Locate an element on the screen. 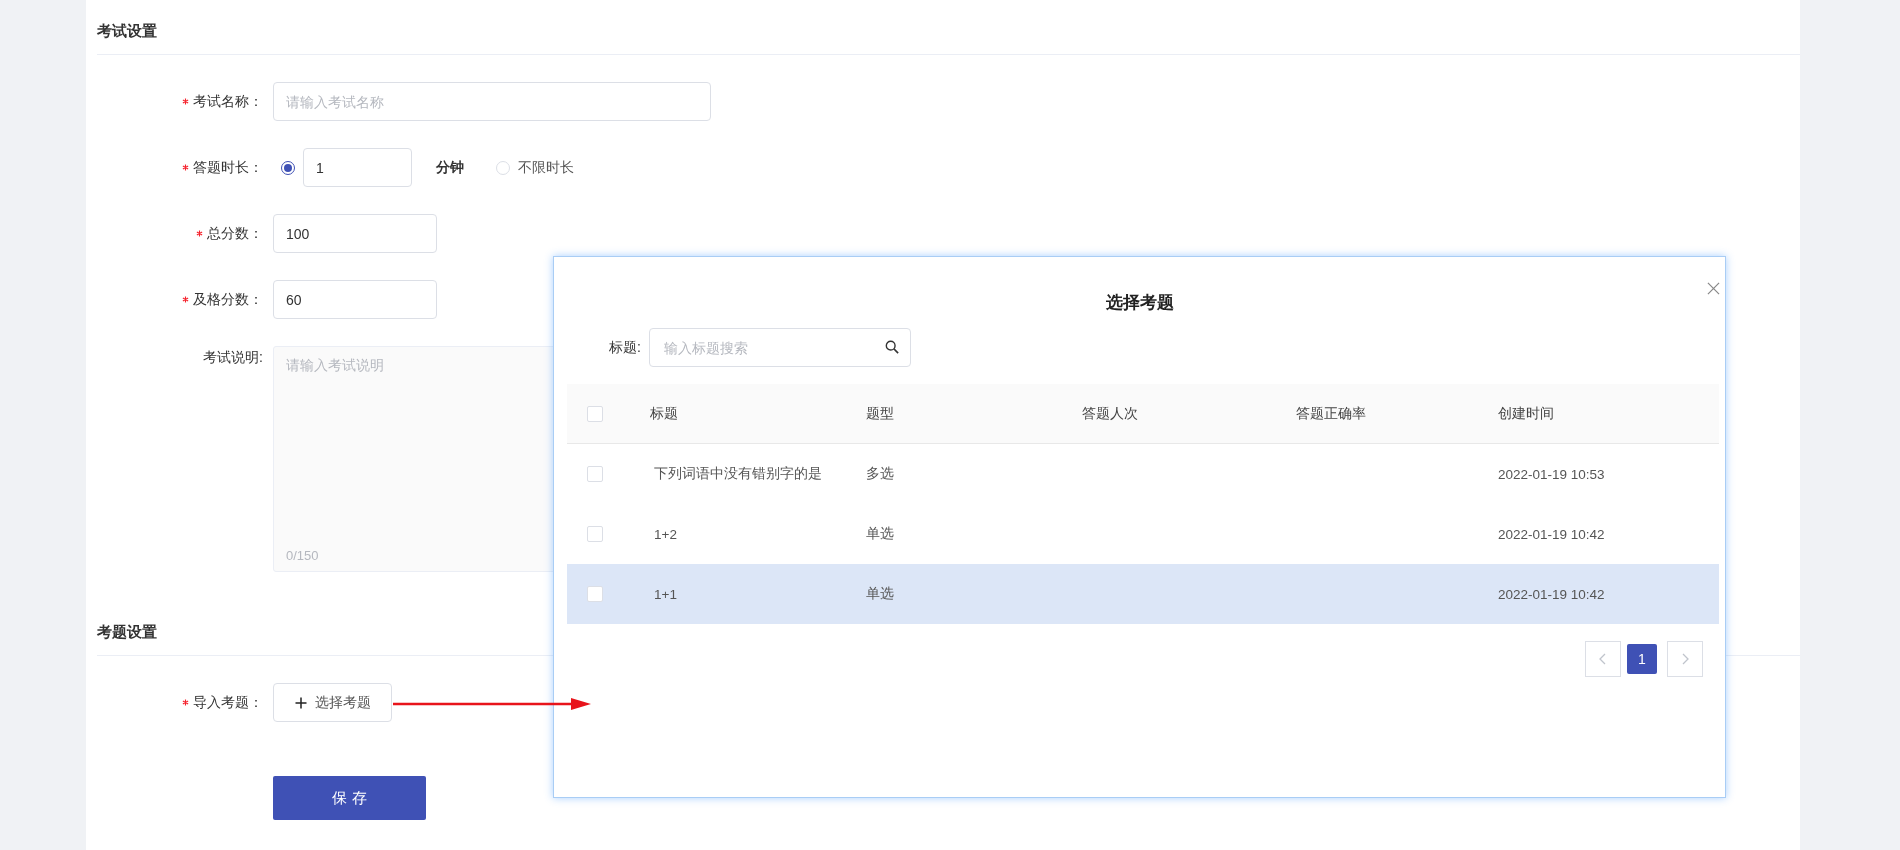  save-button: 保 存 is located at coordinates (349, 798).